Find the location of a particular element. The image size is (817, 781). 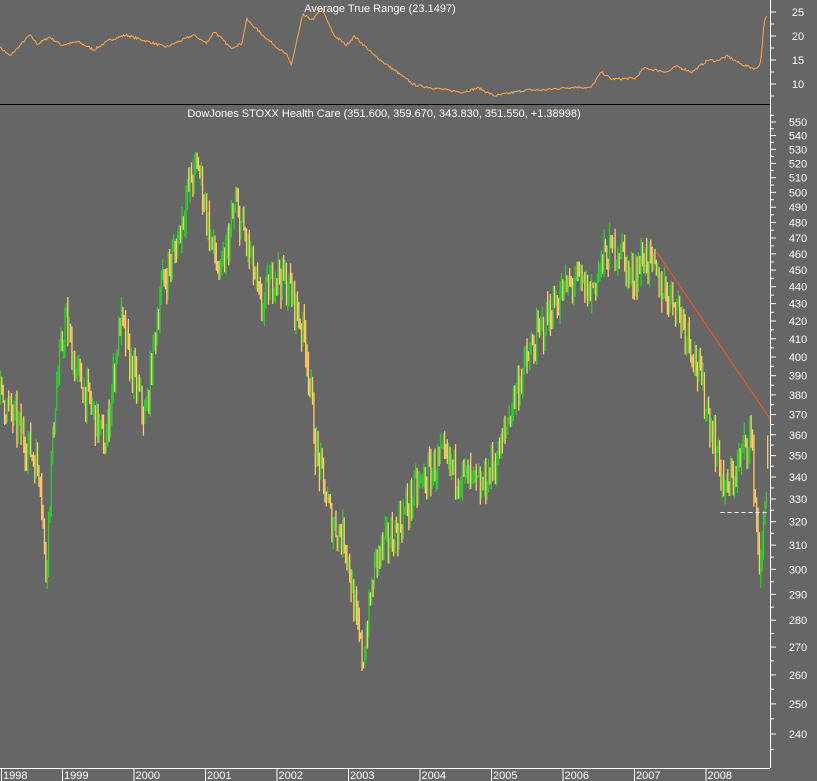

atr-panel is located at coordinates (384, 52).